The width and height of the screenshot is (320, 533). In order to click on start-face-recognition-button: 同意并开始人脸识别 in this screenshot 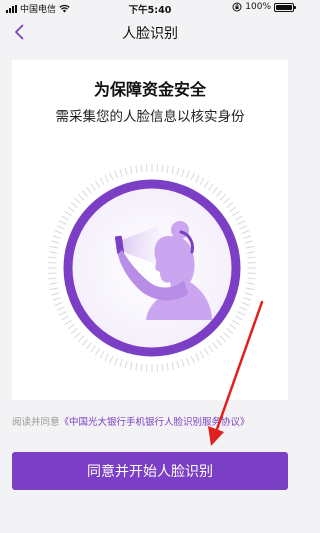, I will do `click(150, 471)`.